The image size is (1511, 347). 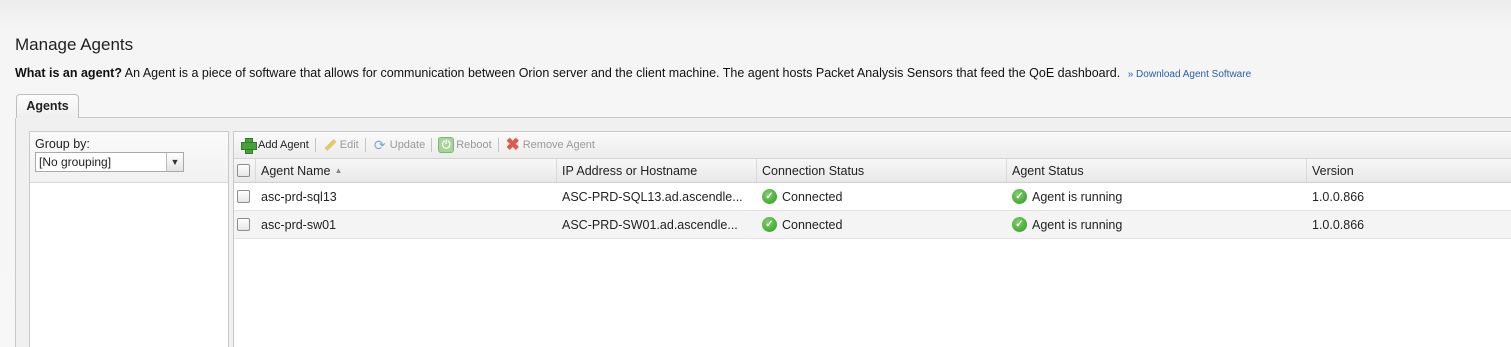 What do you see at coordinates (446, 145) in the screenshot?
I see `power-icon: ⏻` at bounding box center [446, 145].